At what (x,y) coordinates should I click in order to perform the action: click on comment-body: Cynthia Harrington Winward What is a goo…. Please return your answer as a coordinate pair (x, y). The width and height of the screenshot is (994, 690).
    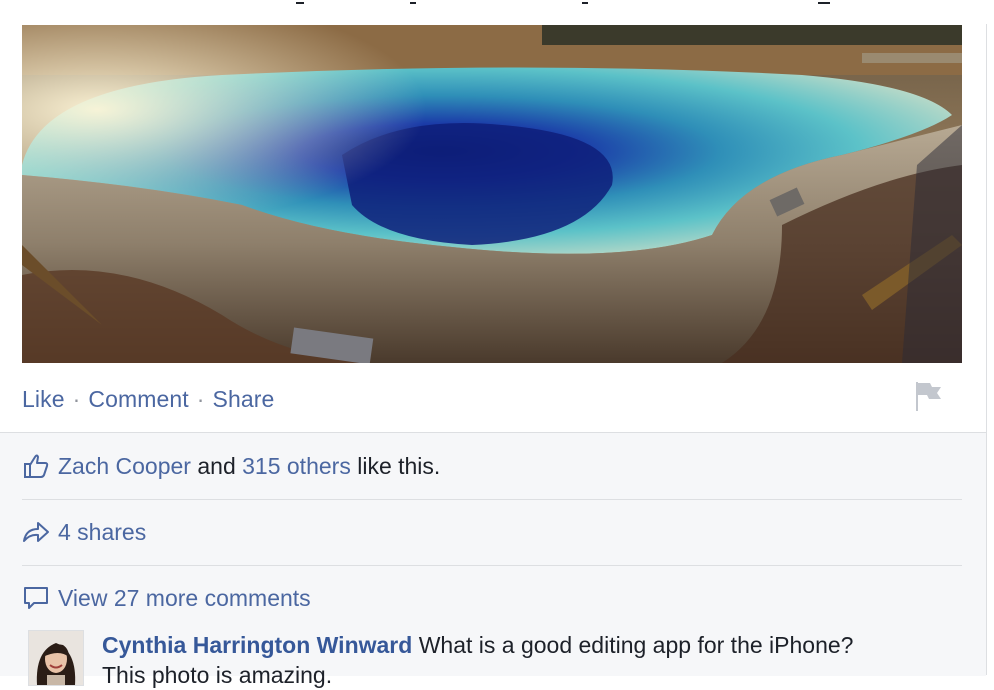
    Looking at the image, I should click on (532, 660).